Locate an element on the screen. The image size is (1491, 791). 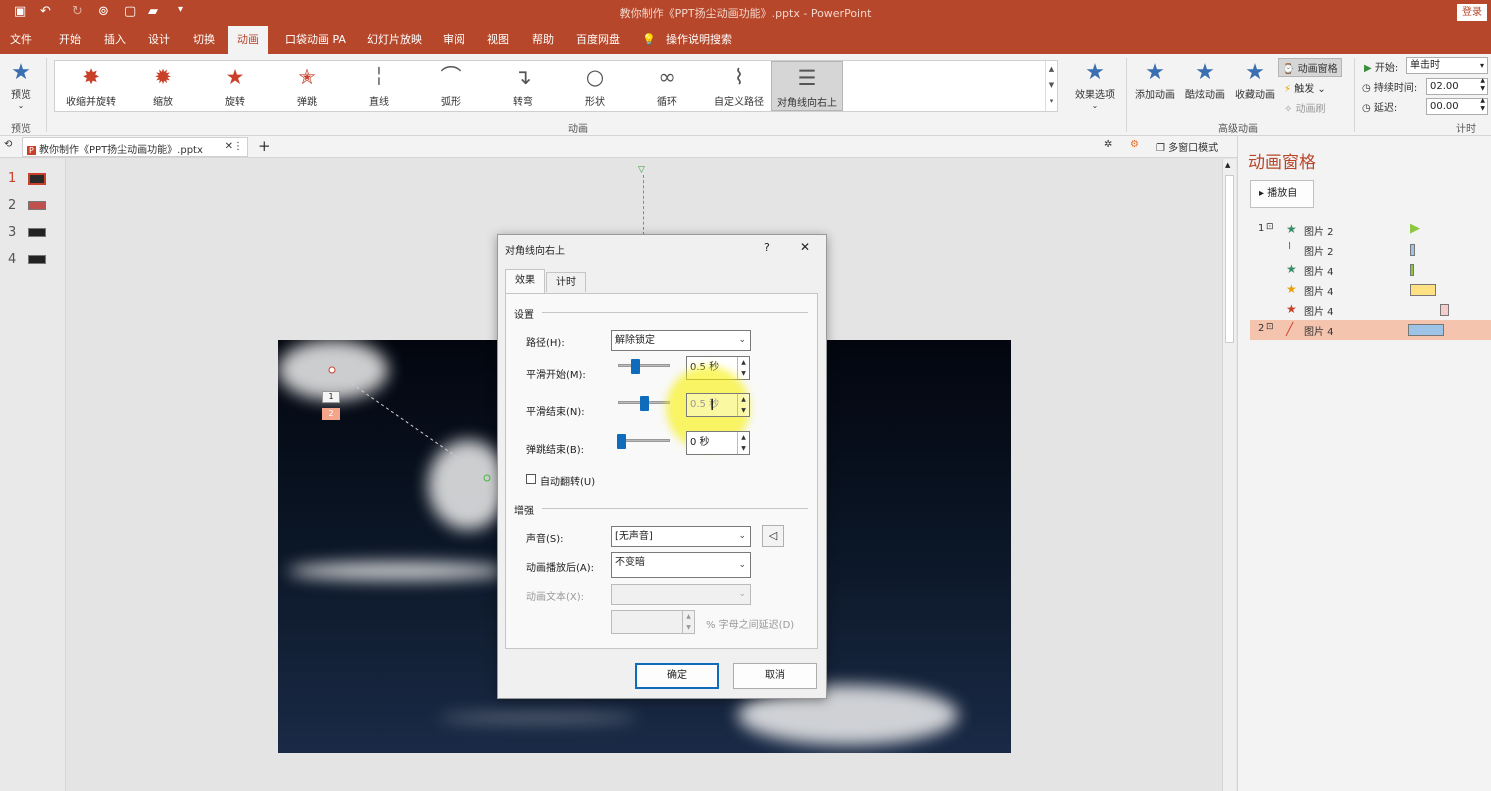
close-button: ✕ is located at coordinates (805, 247).